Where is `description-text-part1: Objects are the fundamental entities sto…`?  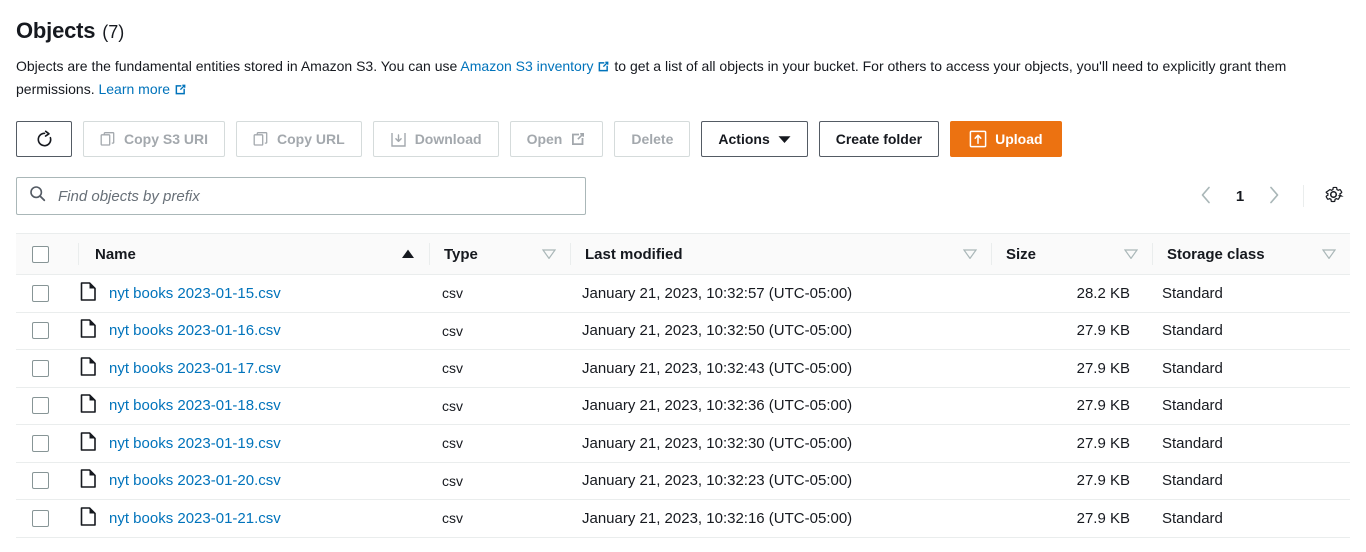
description-text-part1: Objects are the fundamental entities sto… is located at coordinates (238, 66).